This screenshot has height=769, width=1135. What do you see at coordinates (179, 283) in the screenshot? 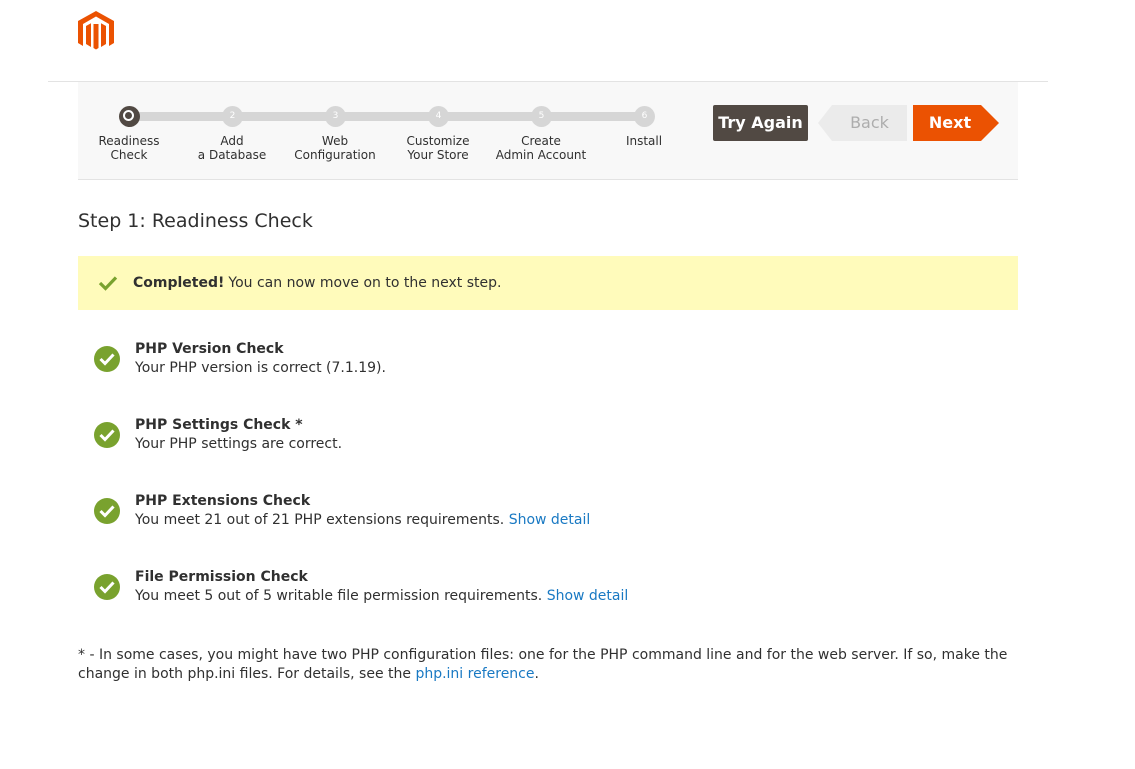
I see `notice-strong: Completed!` at bounding box center [179, 283].